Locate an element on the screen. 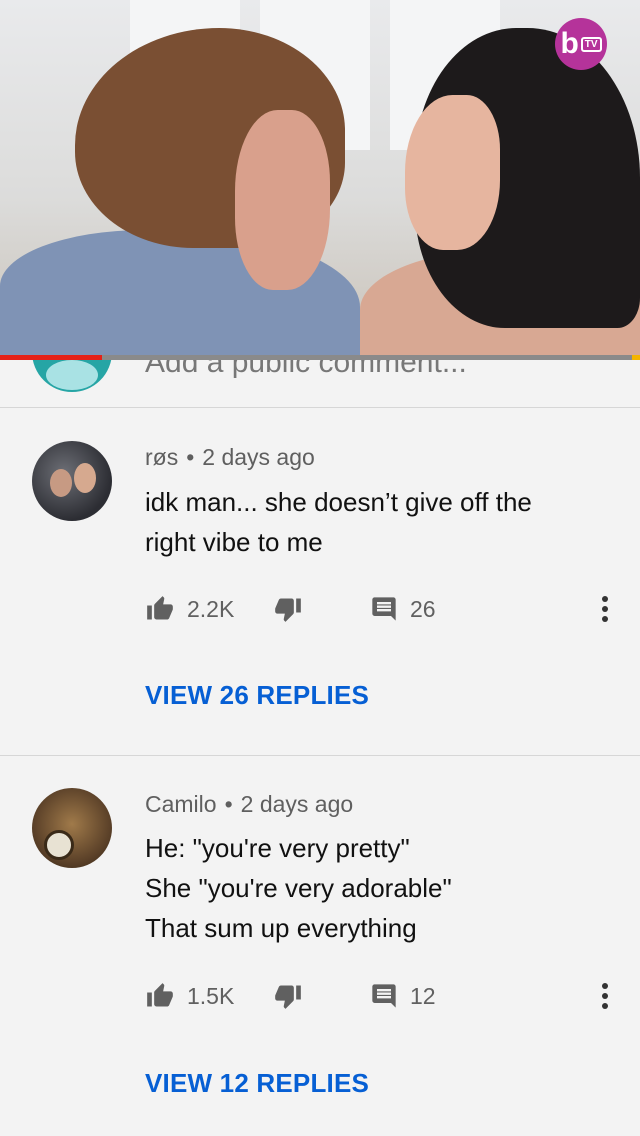  comment-author: røs is located at coordinates (161, 457).